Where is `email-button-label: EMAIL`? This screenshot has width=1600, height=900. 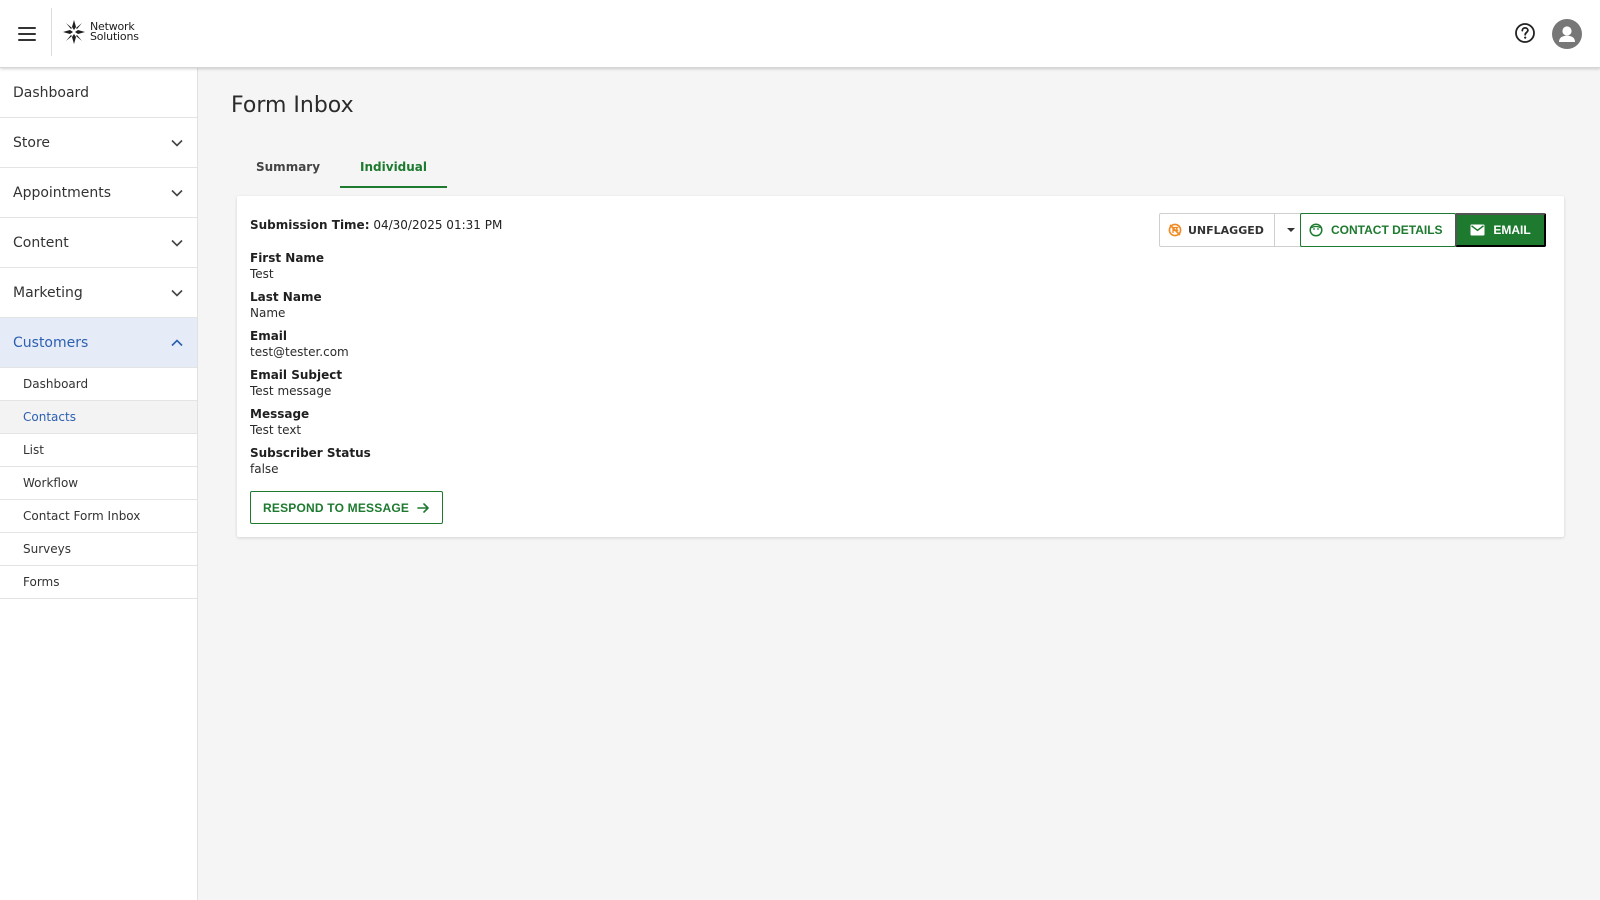 email-button-label: EMAIL is located at coordinates (1512, 230).